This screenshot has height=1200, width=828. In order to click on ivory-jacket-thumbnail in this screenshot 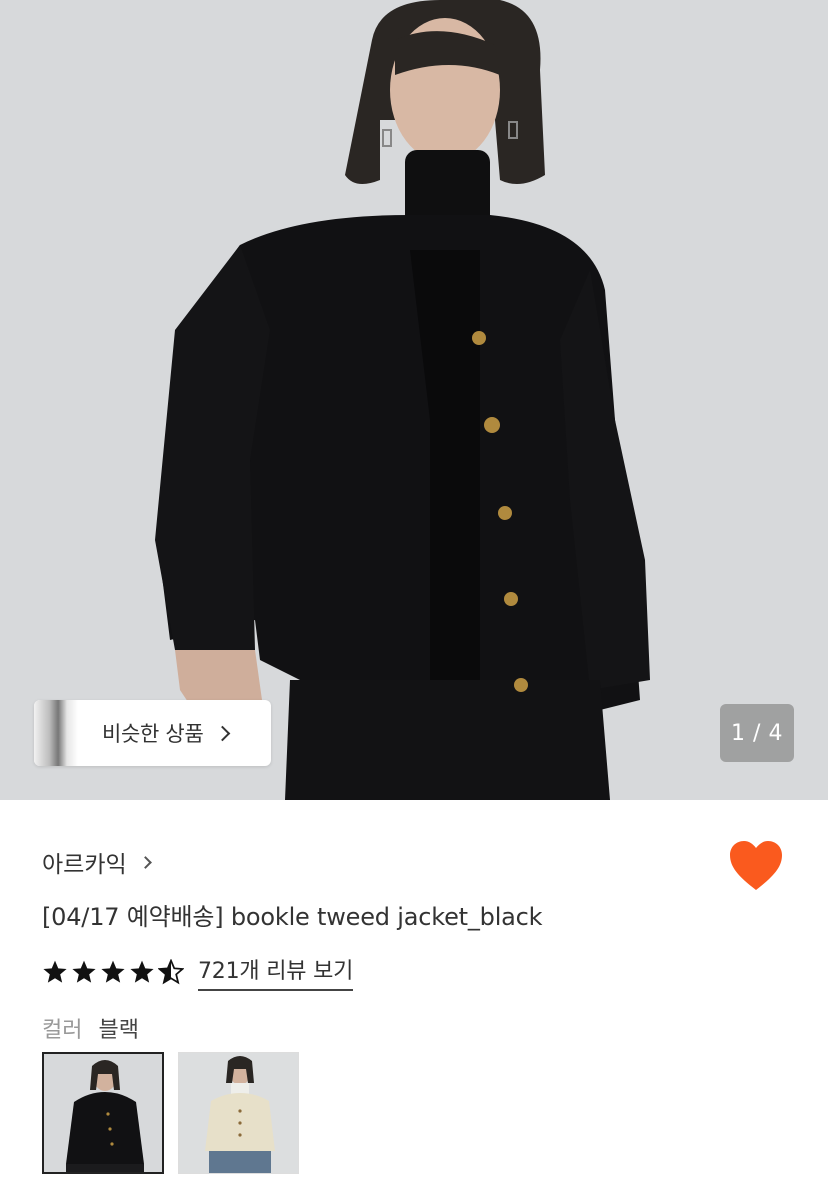, I will do `click(238, 1113)`.